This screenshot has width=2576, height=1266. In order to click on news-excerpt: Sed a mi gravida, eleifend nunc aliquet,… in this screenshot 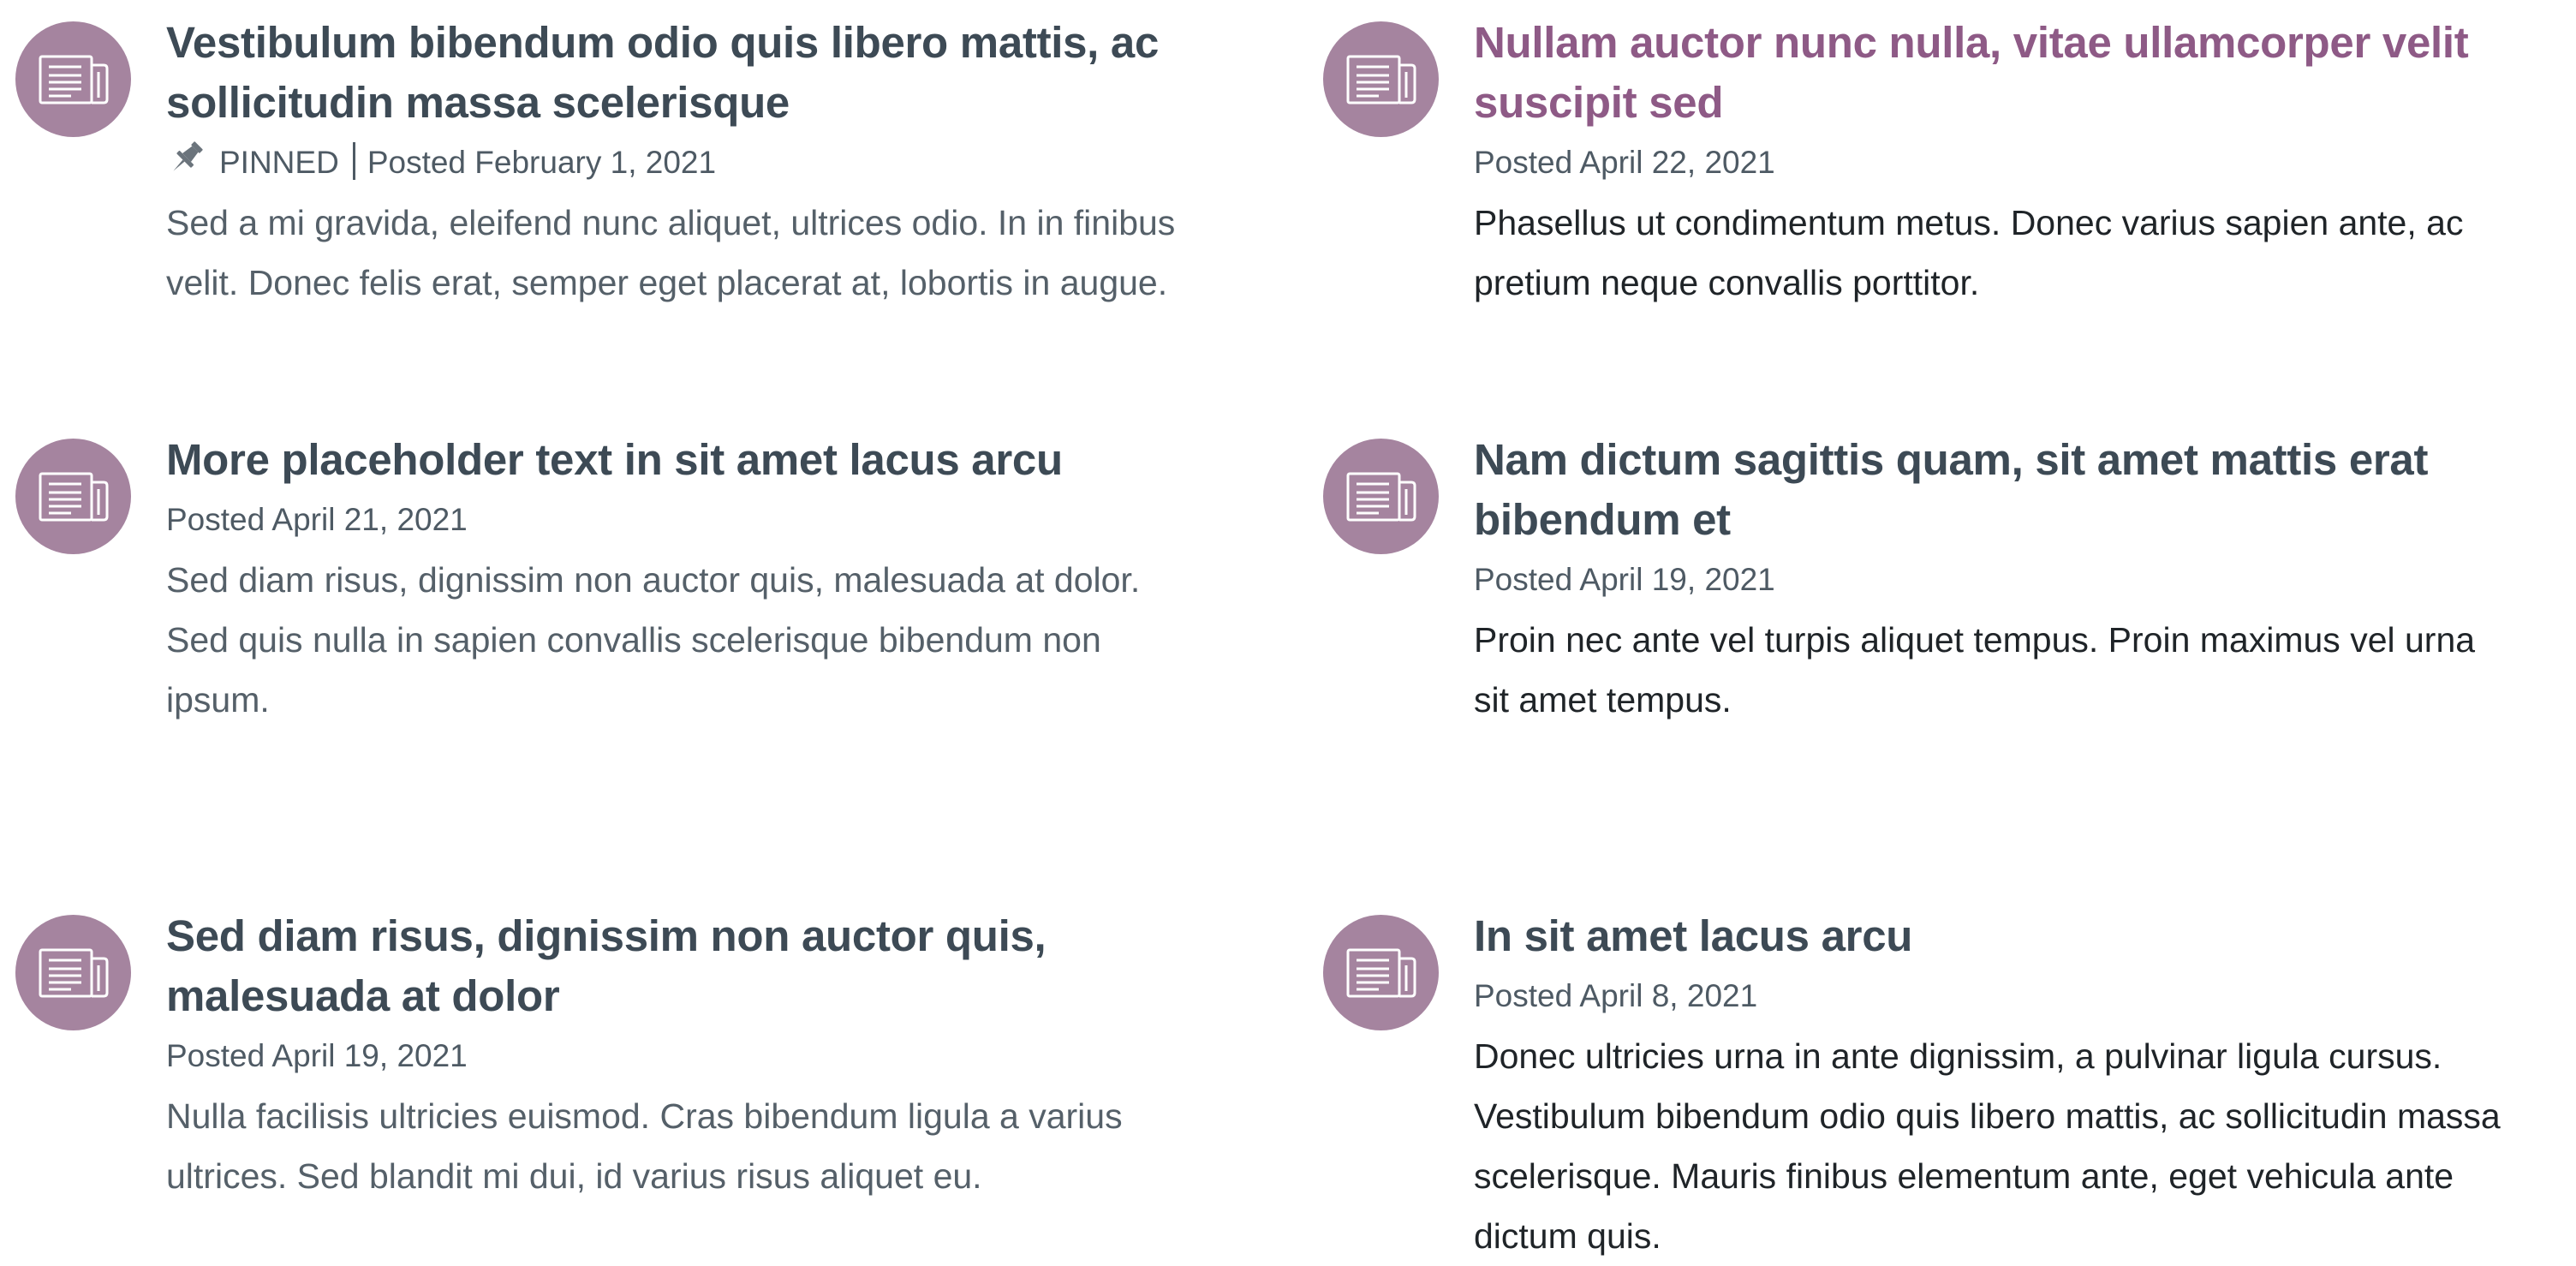, I will do `click(671, 253)`.